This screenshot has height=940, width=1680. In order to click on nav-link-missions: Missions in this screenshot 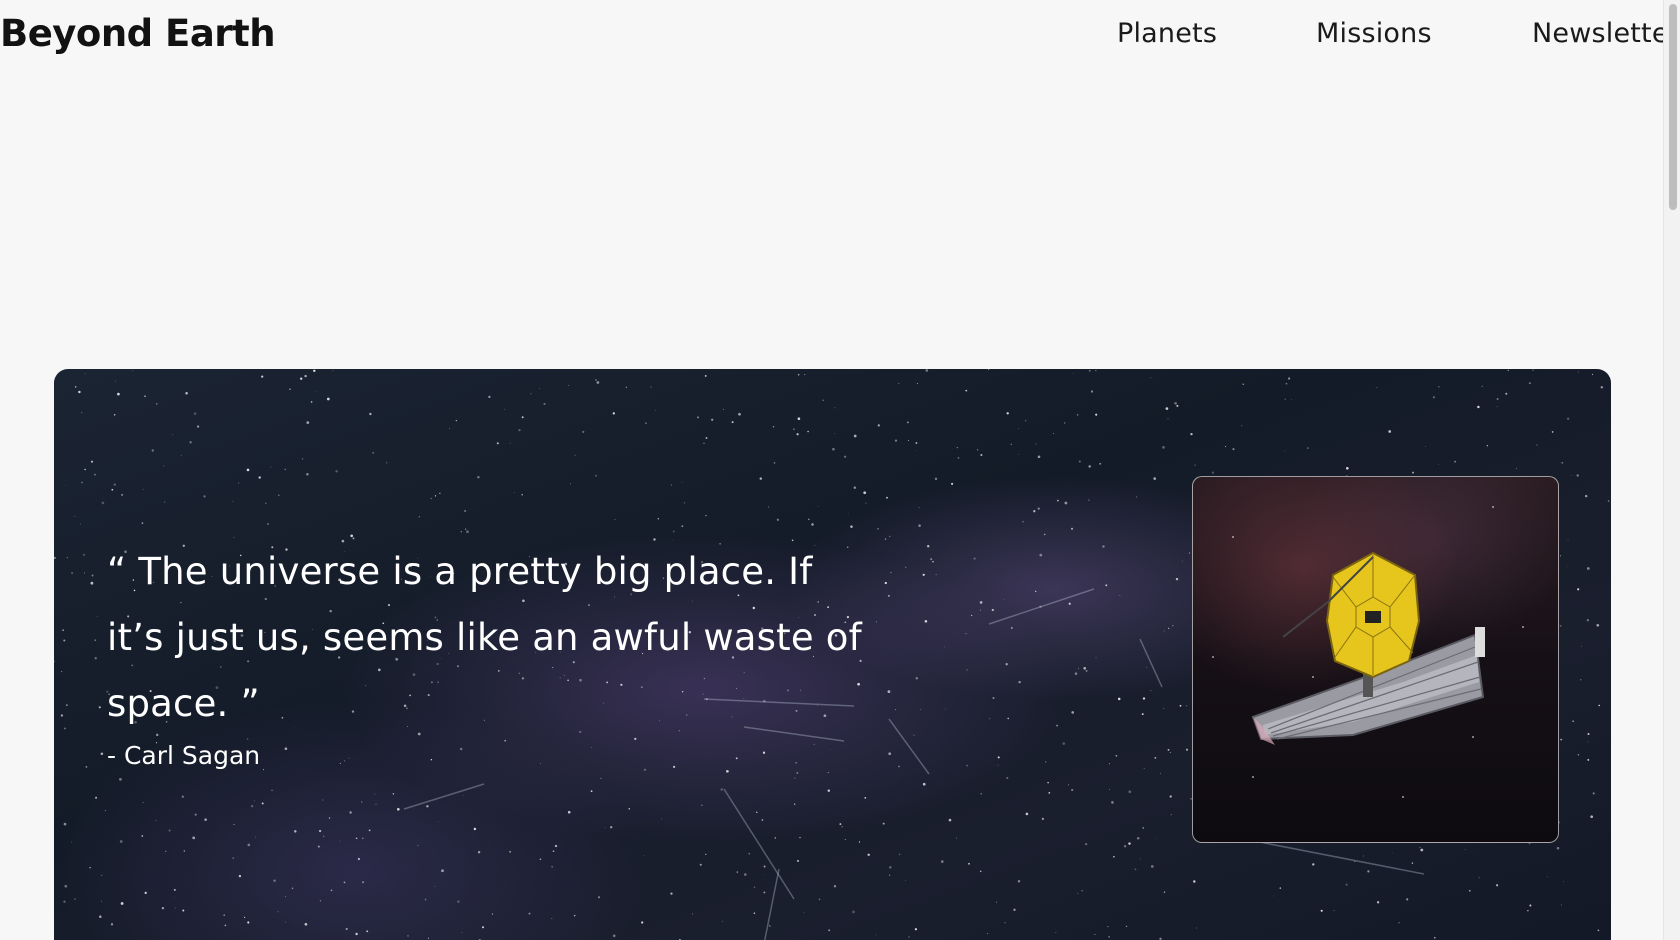, I will do `click(1374, 33)`.